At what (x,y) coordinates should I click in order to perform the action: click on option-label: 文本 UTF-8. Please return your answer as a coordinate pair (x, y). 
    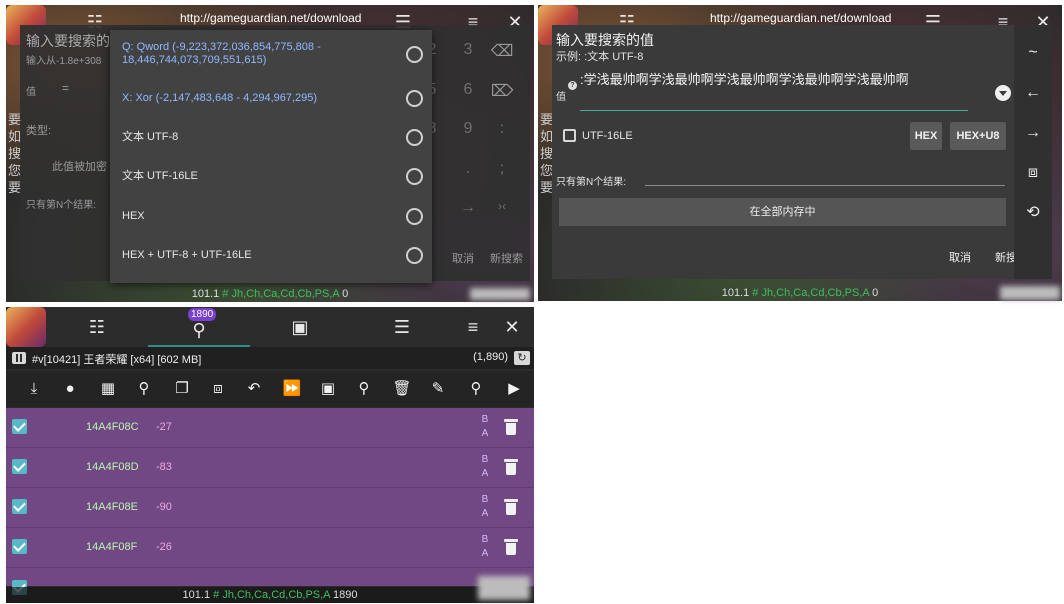
    Looking at the image, I should click on (150, 137).